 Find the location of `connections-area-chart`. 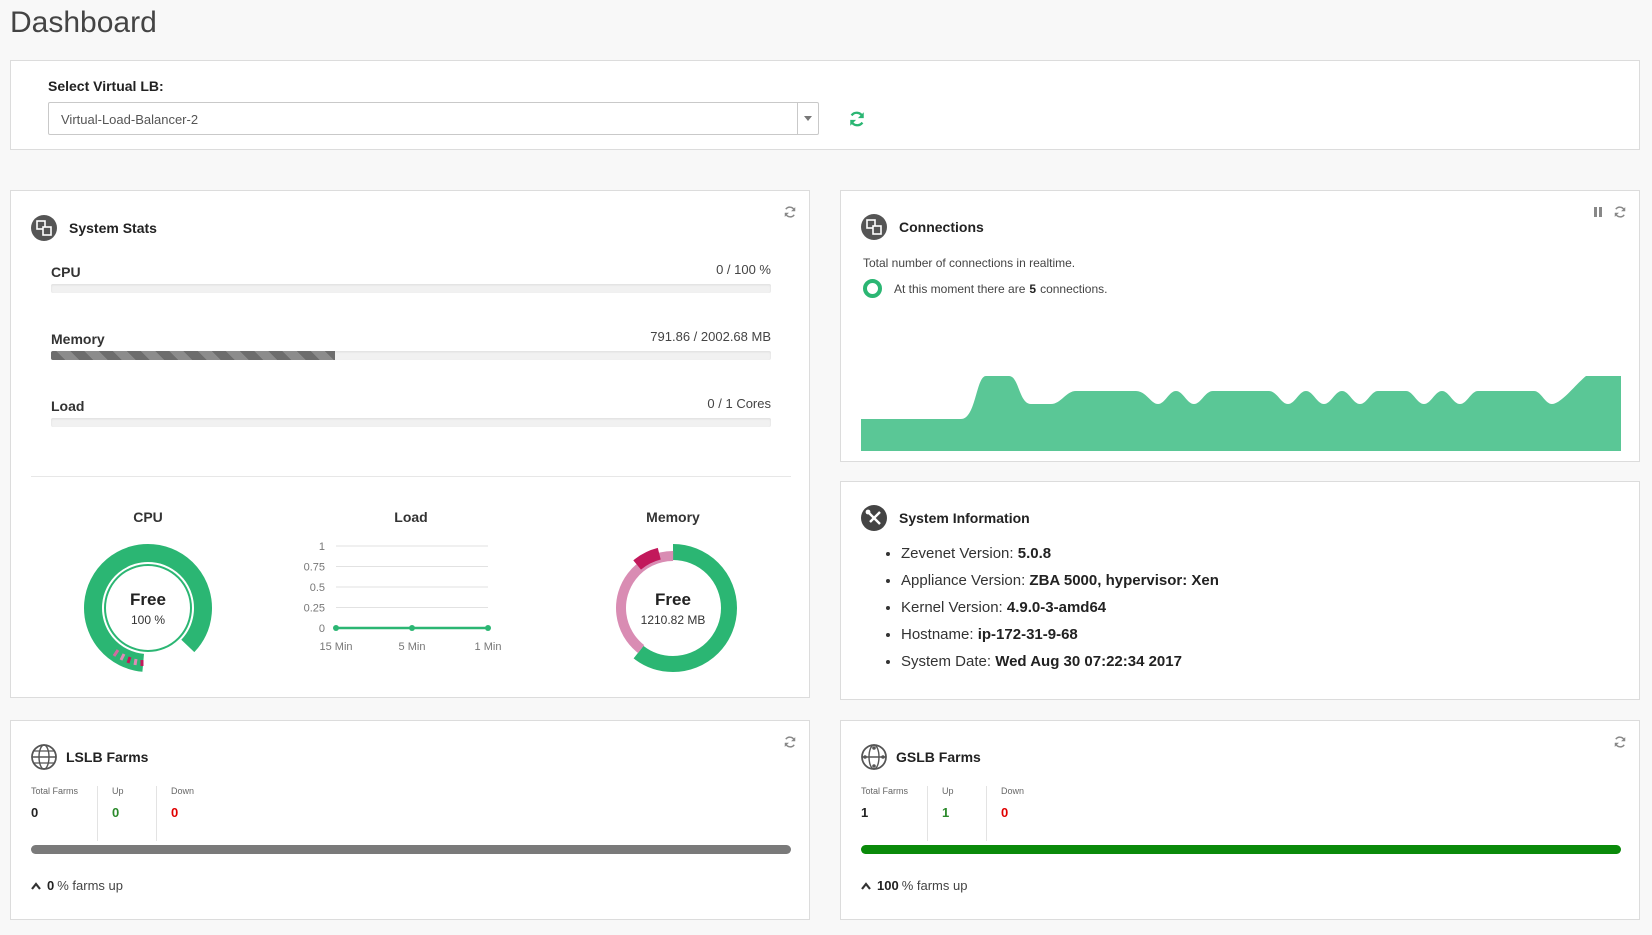

connections-area-chart is located at coordinates (1241, 413).